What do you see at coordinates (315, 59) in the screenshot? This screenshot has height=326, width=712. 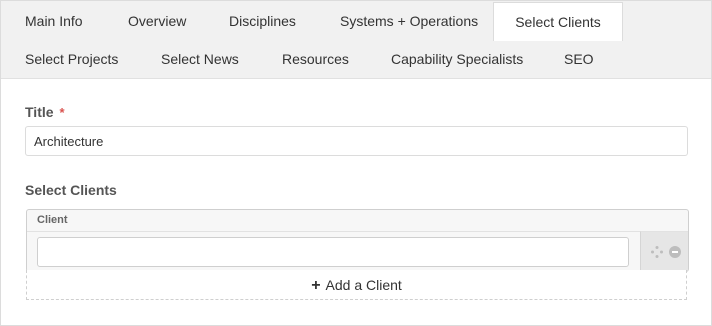 I see `tab-resources: Resources` at bounding box center [315, 59].